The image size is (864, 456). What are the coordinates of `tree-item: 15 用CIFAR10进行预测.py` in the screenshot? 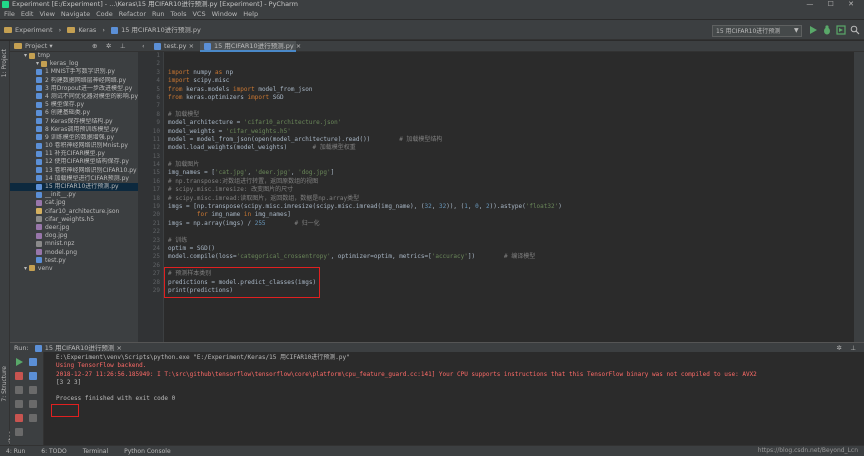 It's located at (74, 187).